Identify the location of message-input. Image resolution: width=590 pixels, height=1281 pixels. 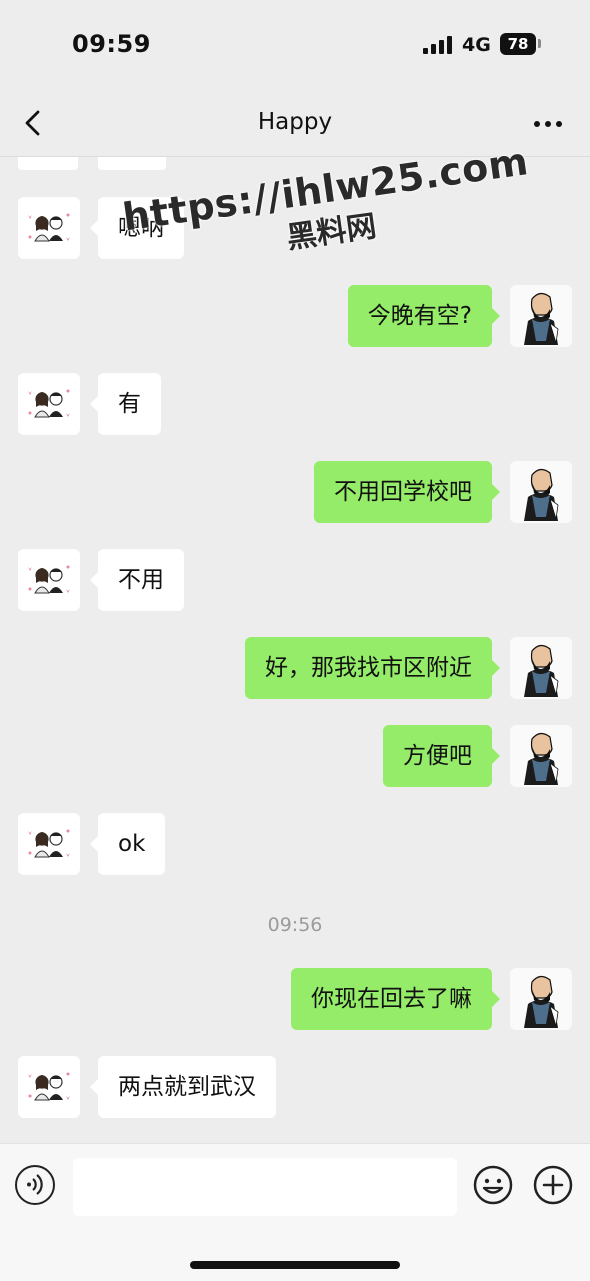
(265, 1187).